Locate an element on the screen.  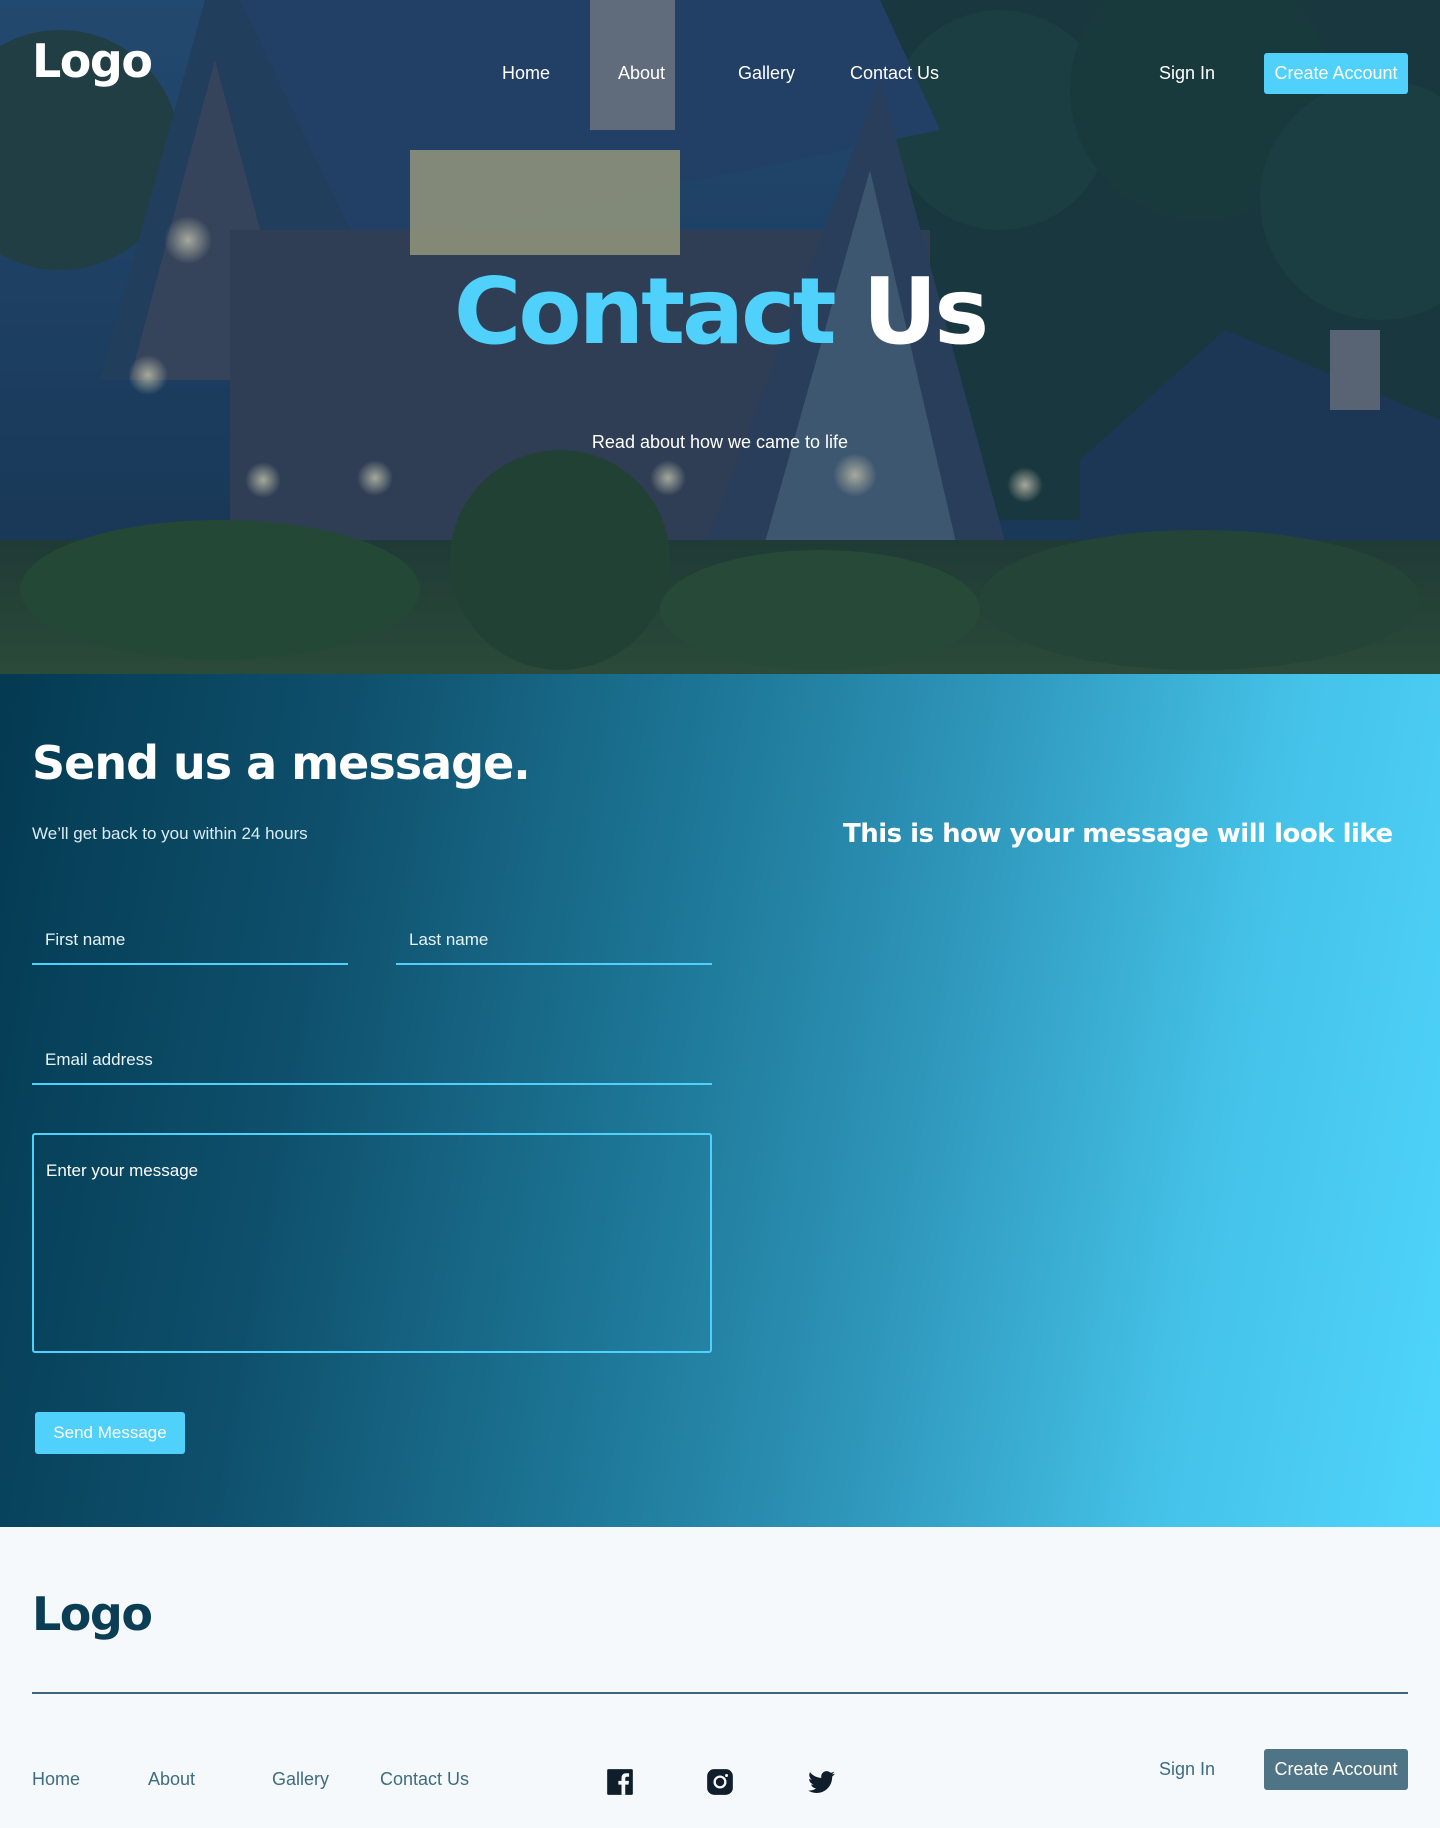
hero-subtitle: Read about how we came to life is located at coordinates (720, 442).